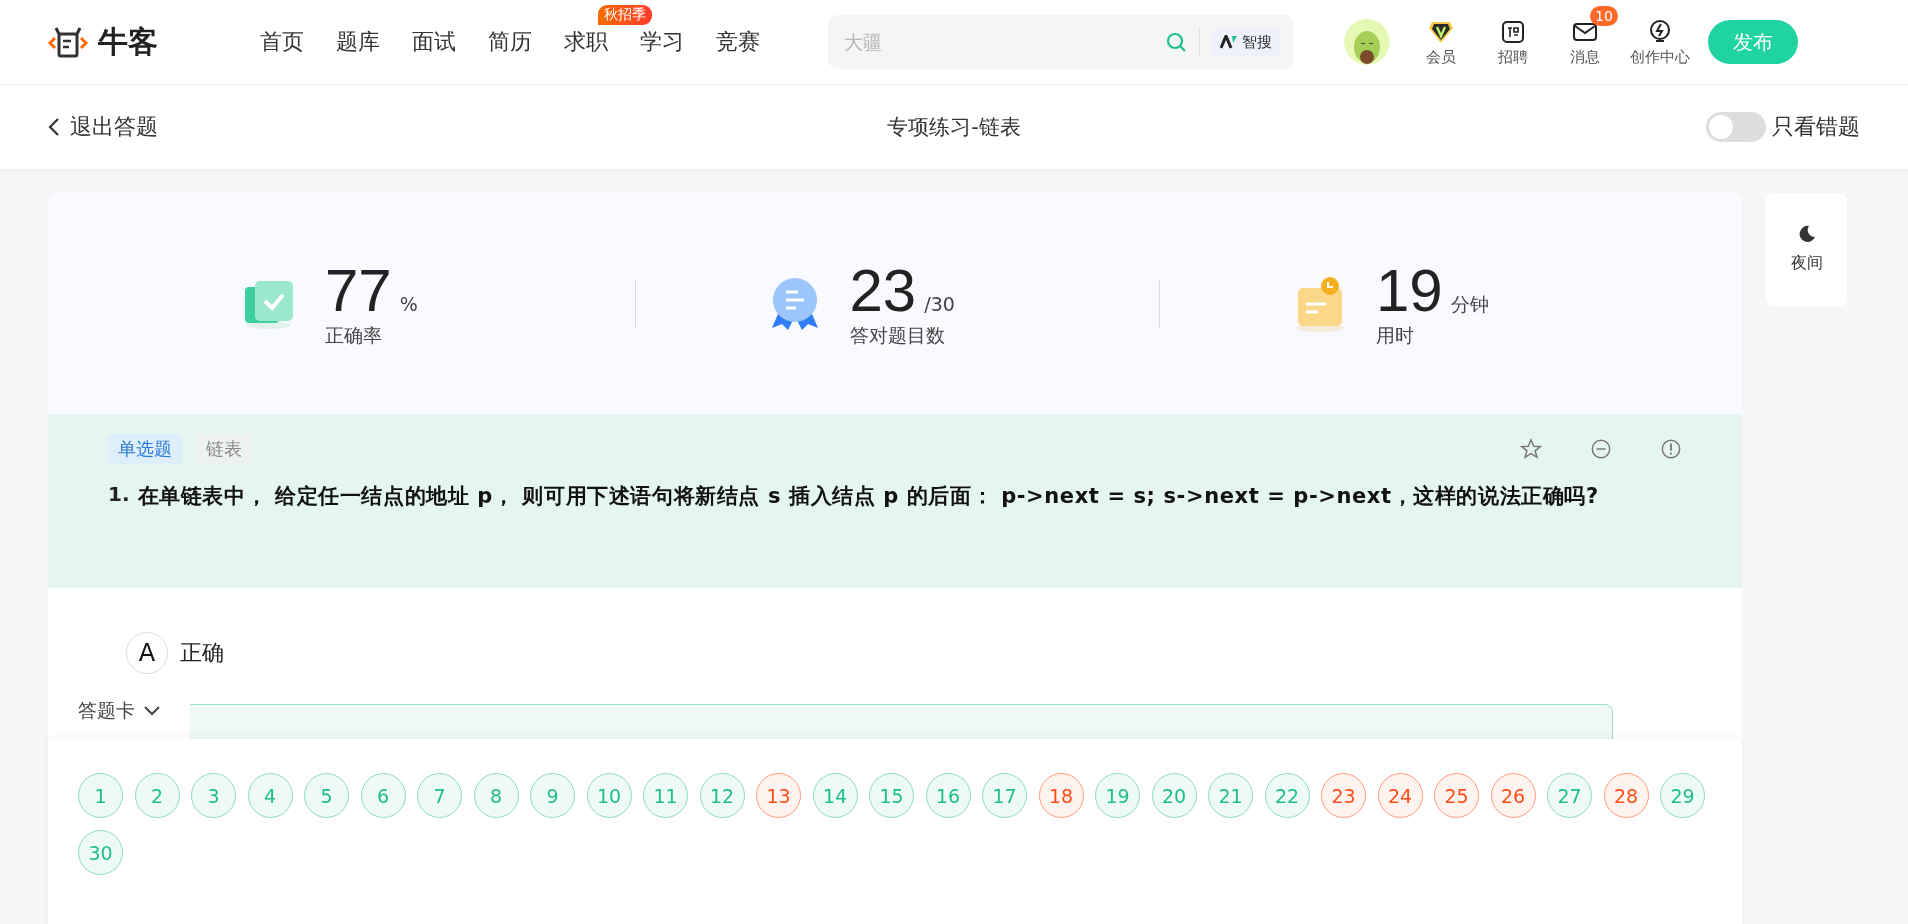 This screenshot has width=1908, height=924. Describe the element at coordinates (1230, 795) in the screenshot. I see `question-number-button: 21` at that location.